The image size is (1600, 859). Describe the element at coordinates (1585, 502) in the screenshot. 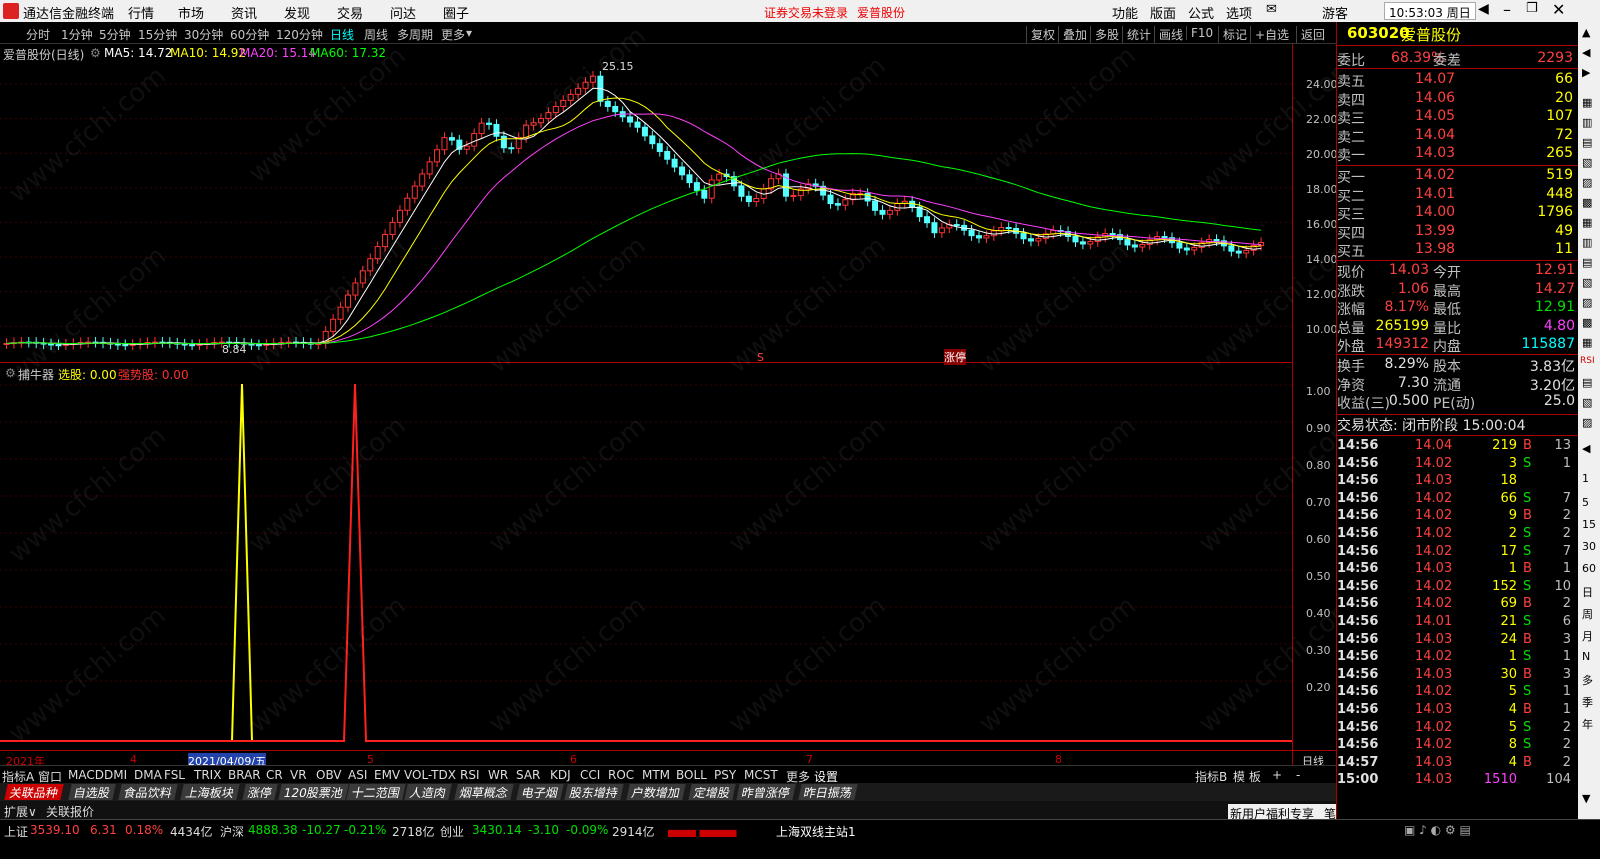

I see `period-btn: 5` at that location.